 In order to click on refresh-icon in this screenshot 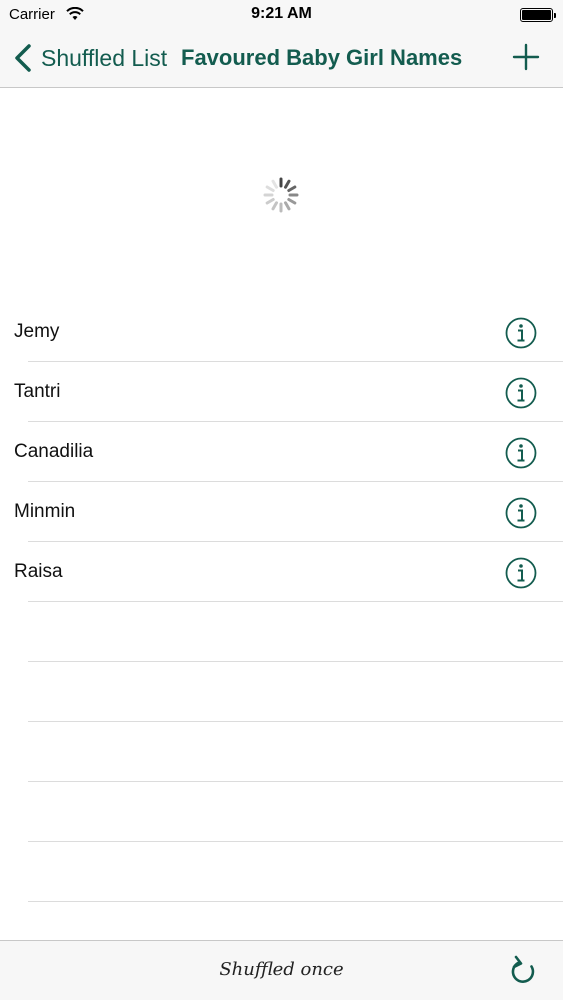, I will do `click(523, 971)`.